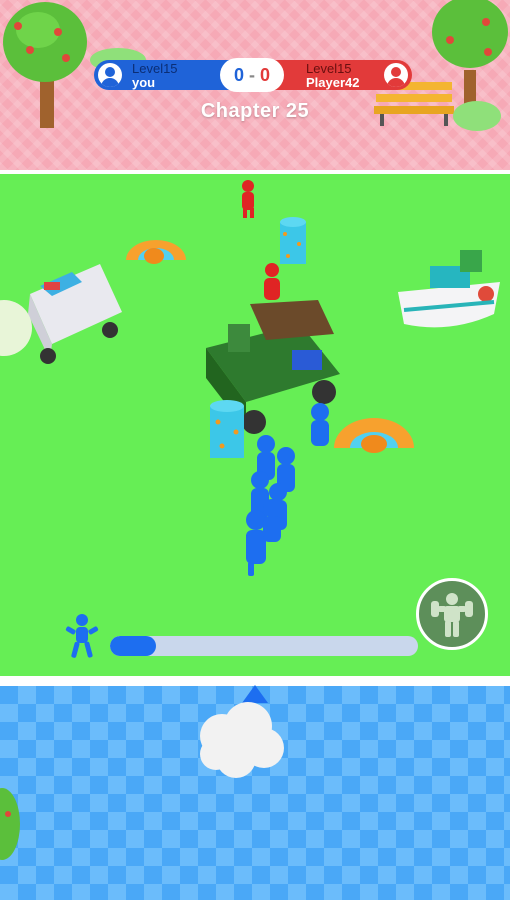 Image resolution: width=510 pixels, height=900 pixels. I want to click on opponent-score: 0, so click(265, 75).